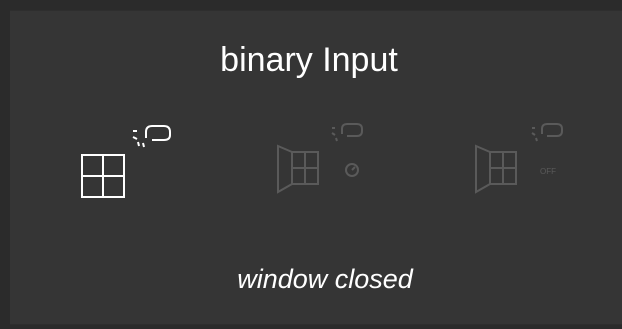  I want to click on state-open-button: OFF, so click(525, 163).